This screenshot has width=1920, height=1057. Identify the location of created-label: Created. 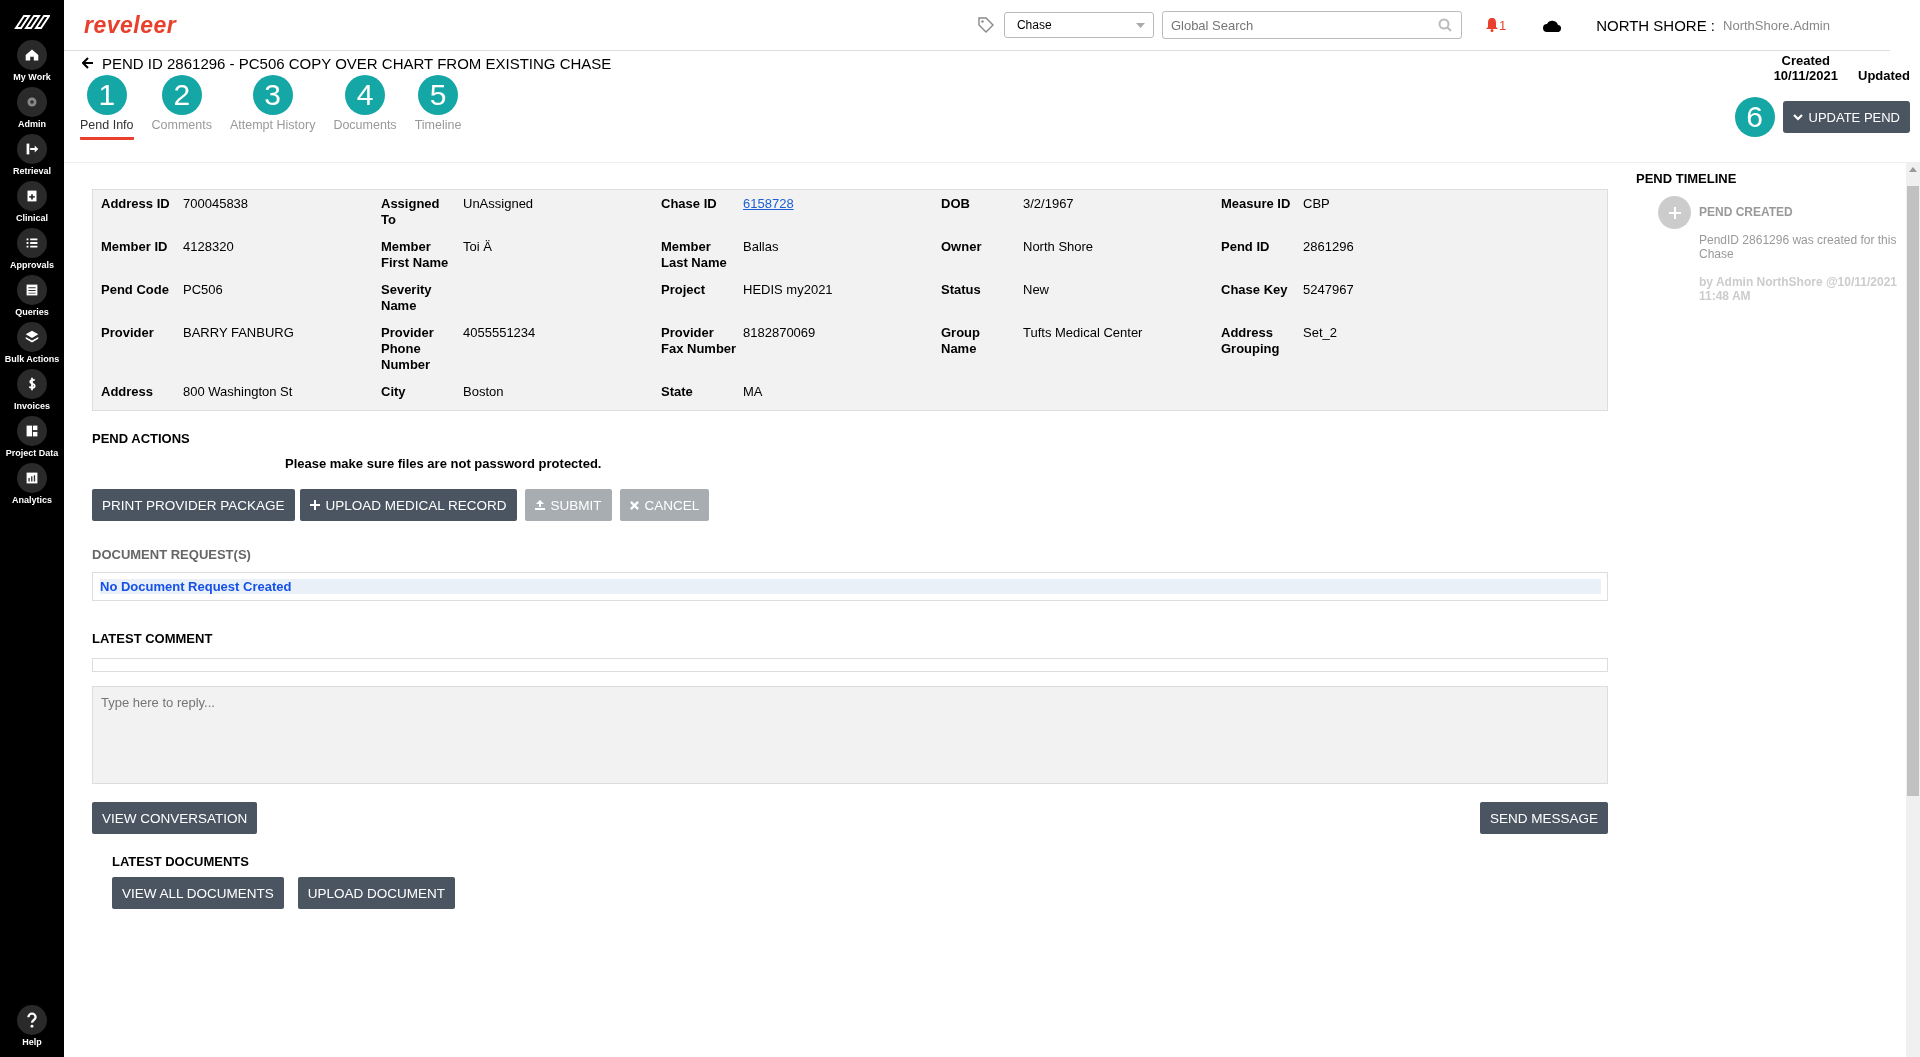
(1806, 60).